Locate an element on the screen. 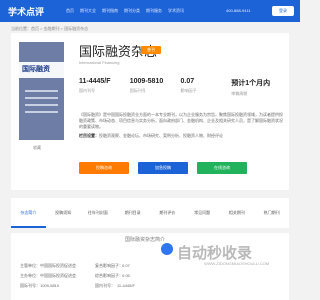 The height and width of the screenshot is (300, 320). stat-value: 11-4445/F is located at coordinates (95, 81).